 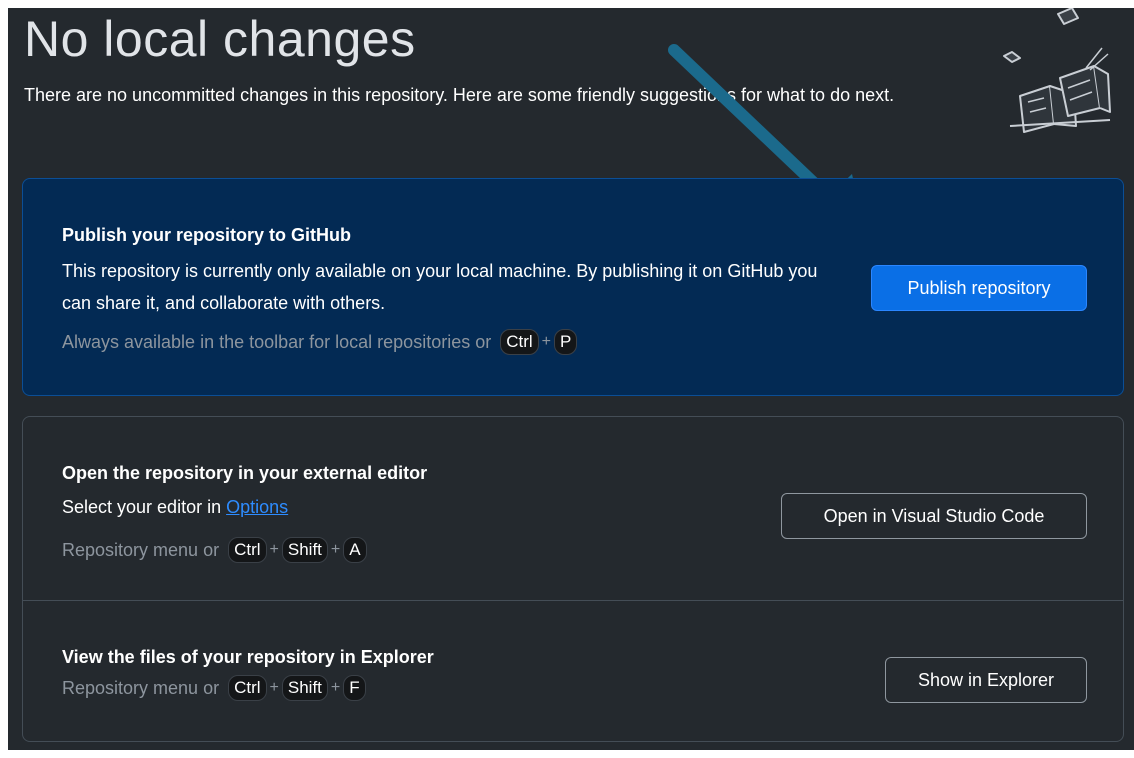 What do you see at coordinates (4, 379) in the screenshot?
I see `window-edge` at bounding box center [4, 379].